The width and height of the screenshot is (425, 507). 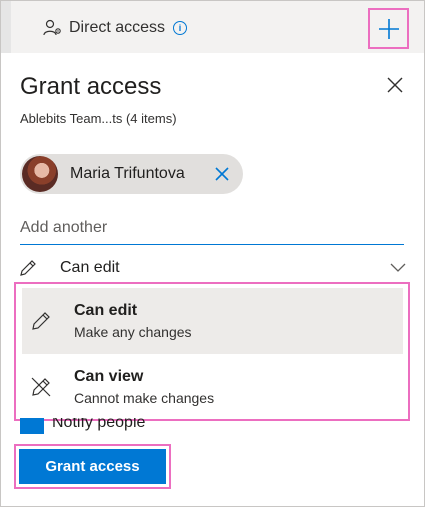 I want to click on notify-label: Notify people, so click(x=99, y=424).